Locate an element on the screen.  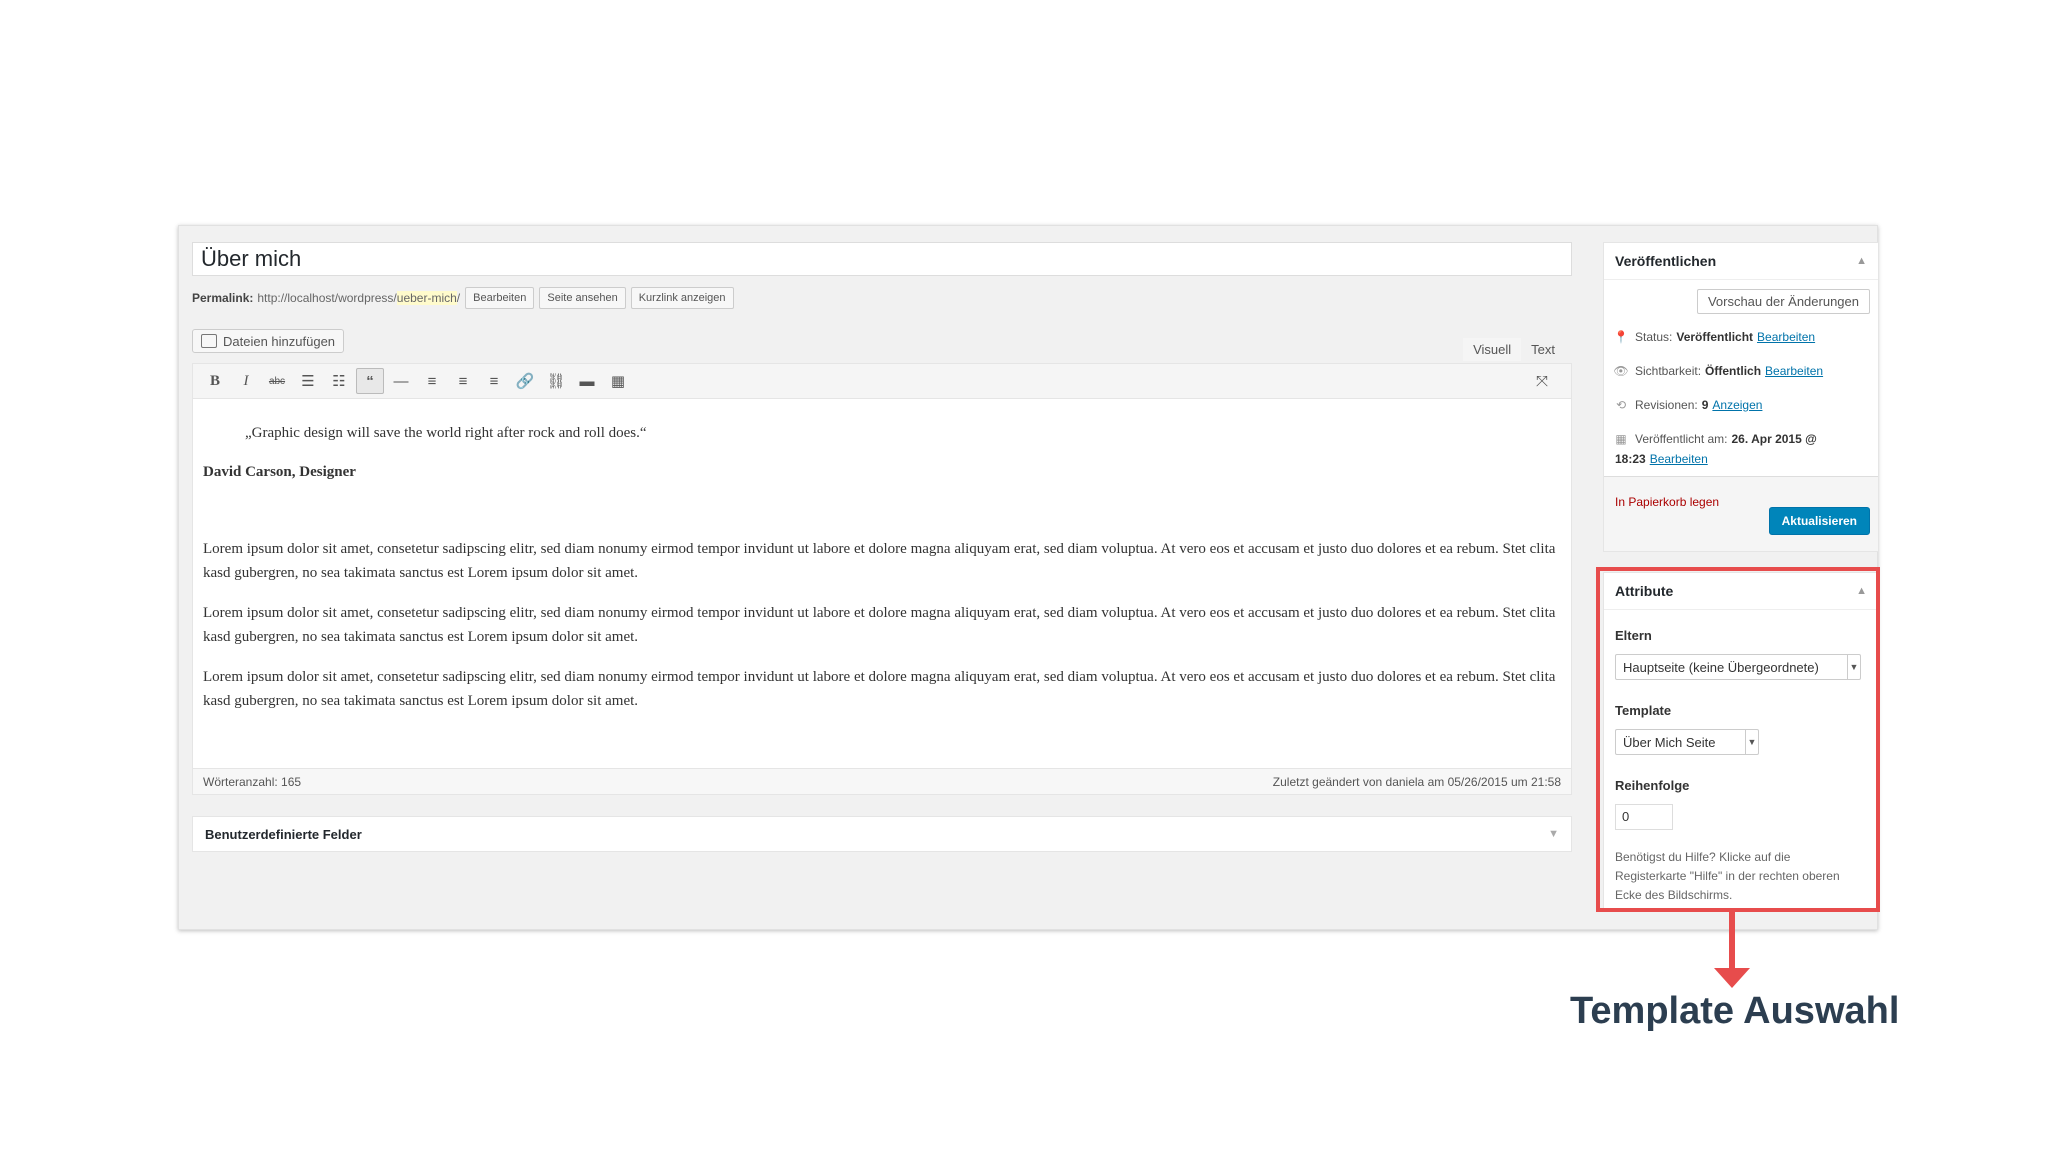
revisions-row: ⟲ Revisionen: 9 Anzeigen is located at coordinates (1688, 405).